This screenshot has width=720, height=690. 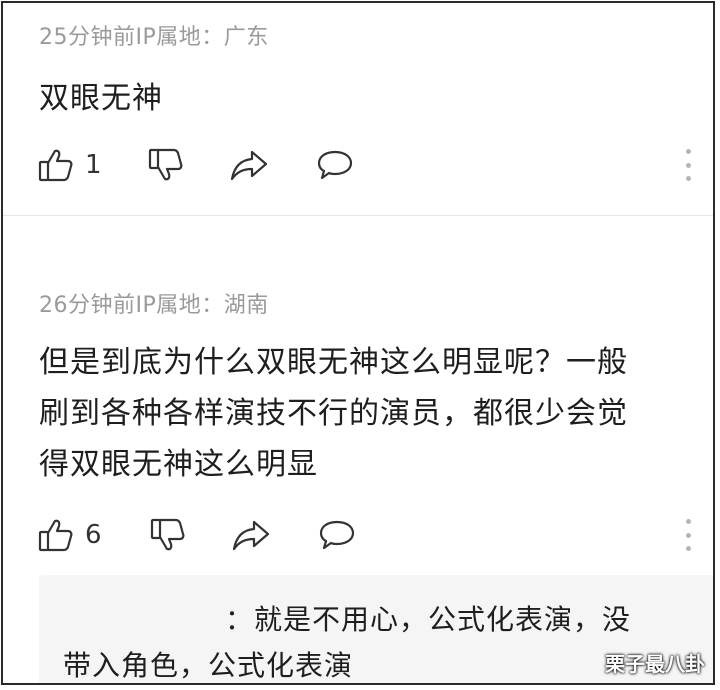 What do you see at coordinates (370, 165) in the screenshot?
I see `comment-actions: 1` at bounding box center [370, 165].